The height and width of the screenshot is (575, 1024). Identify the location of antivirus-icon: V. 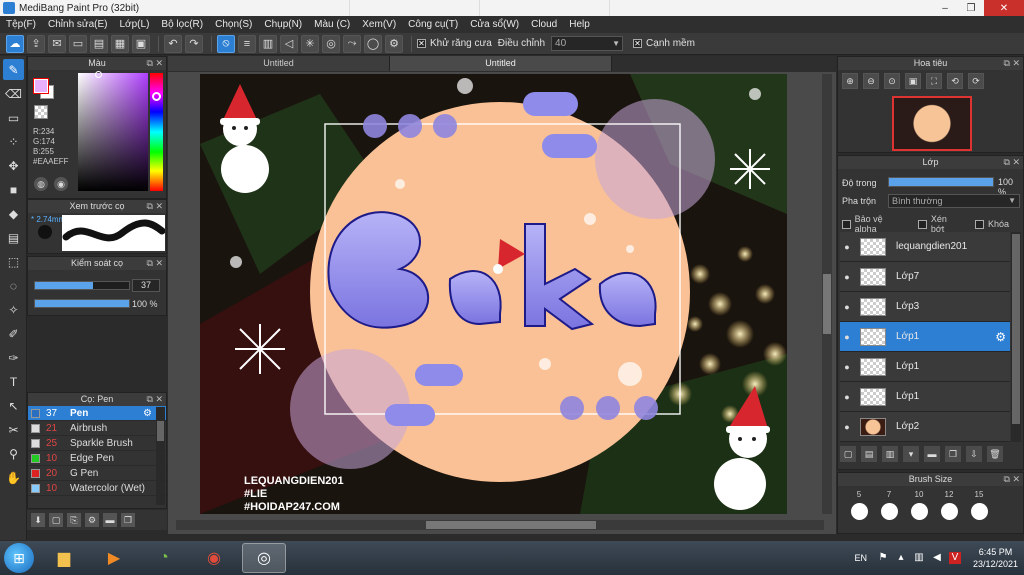
(954, 558).